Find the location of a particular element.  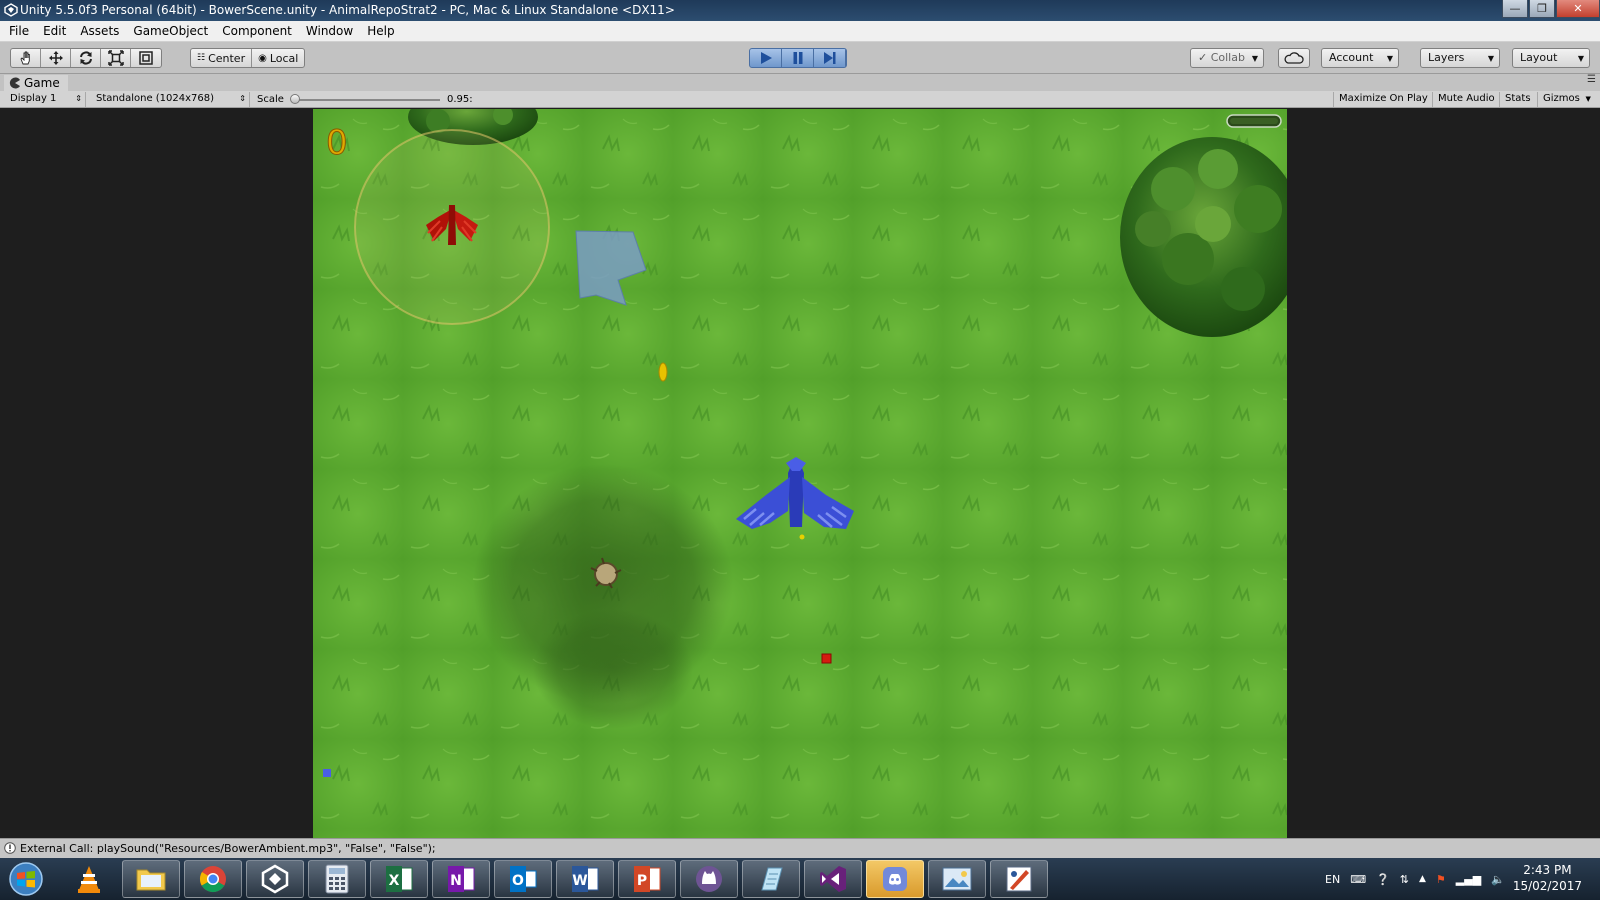

scale-slider-thumb is located at coordinates (295, 99).